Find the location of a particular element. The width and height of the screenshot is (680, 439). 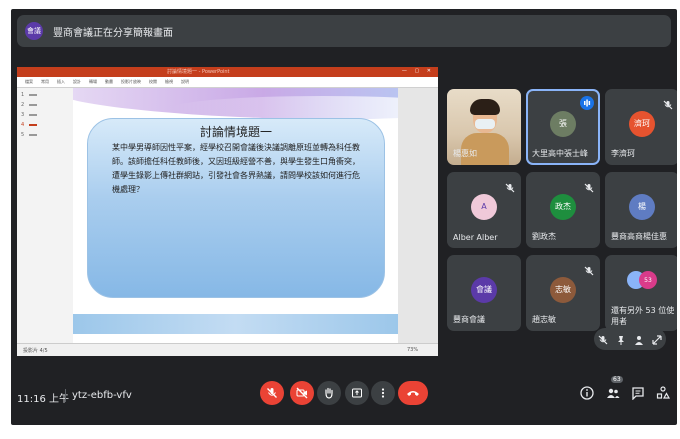

participant-tile-others: 53 還有另外 53 位使用者 is located at coordinates (641, 293).